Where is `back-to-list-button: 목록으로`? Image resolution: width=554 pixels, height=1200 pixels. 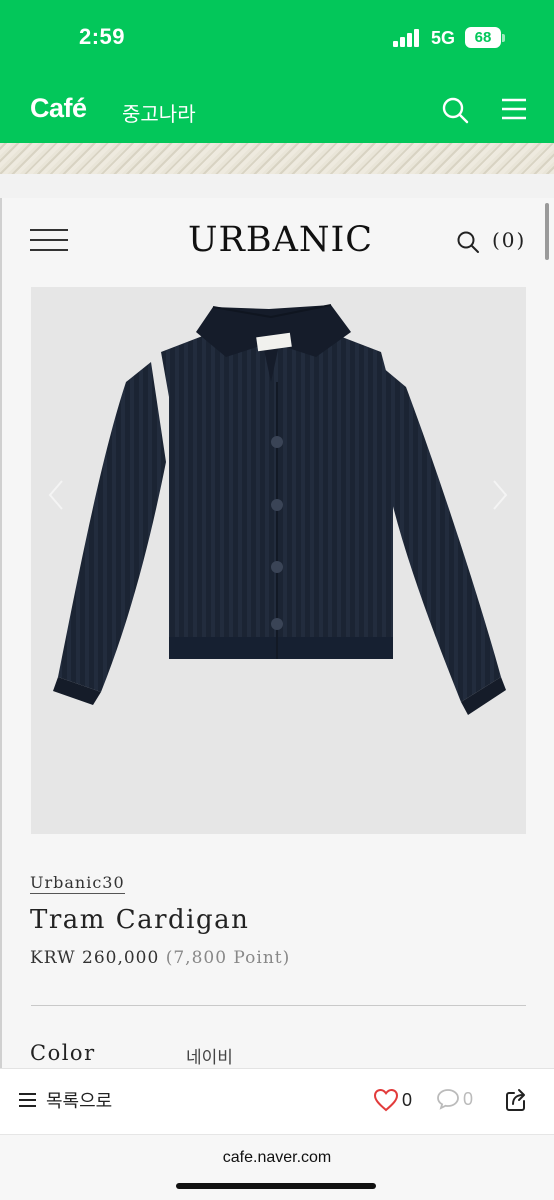 back-to-list-button: 목록으로 is located at coordinates (65, 1100).